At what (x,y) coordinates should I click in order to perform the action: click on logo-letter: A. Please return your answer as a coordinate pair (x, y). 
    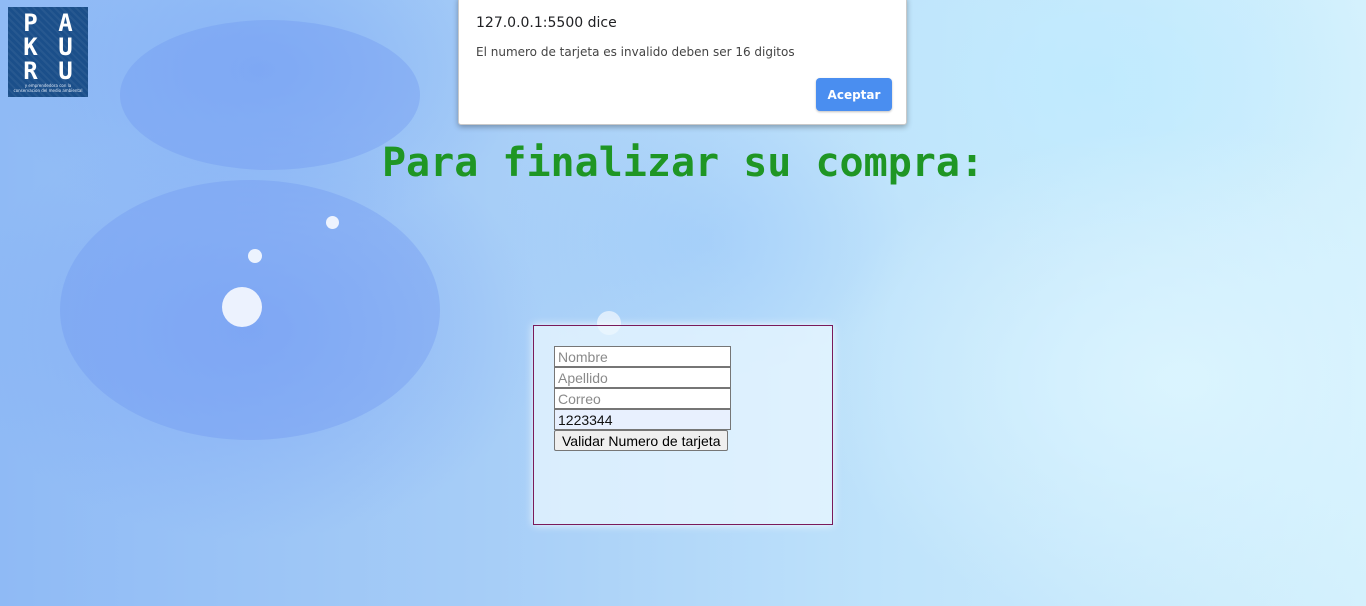
    Looking at the image, I should click on (65, 23).